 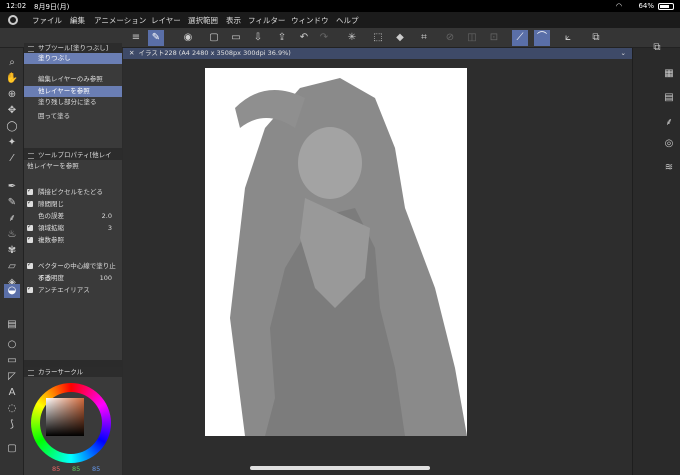 I want to click on home-indicator, so click(x=340, y=468).